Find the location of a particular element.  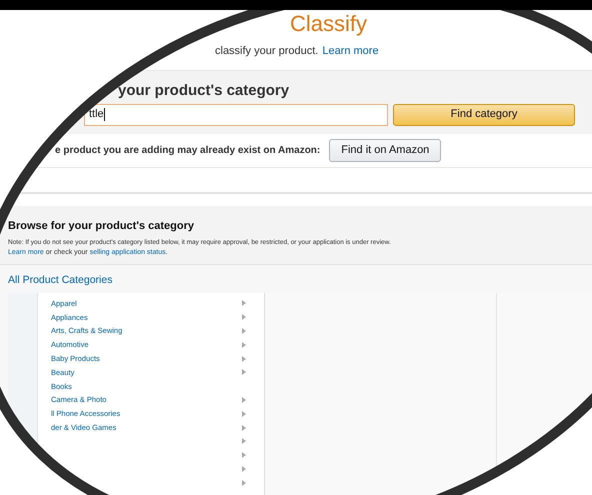

section-heading: your product's category is located at coordinates (204, 90).